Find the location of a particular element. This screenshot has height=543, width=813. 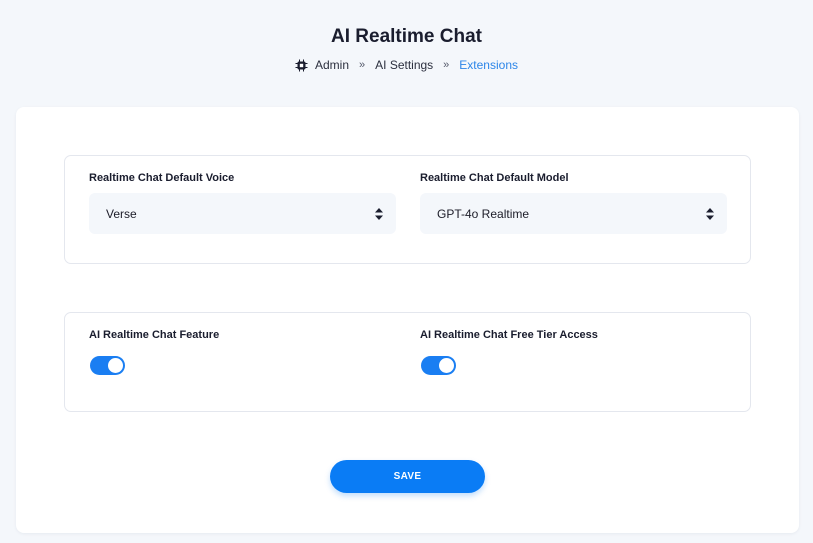

breadcrumb-ai-settings: AI Settings is located at coordinates (404, 65).